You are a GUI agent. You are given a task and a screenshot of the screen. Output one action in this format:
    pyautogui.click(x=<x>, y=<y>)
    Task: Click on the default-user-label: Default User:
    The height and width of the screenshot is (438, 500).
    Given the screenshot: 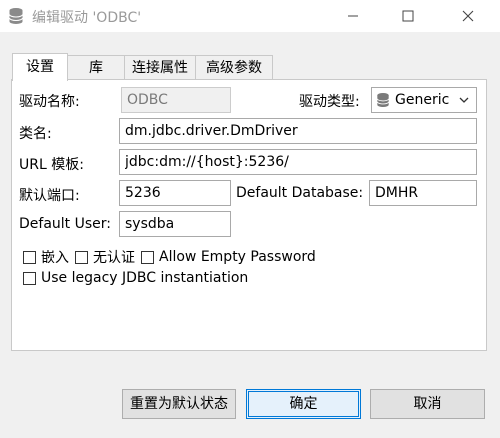 What is the action you would take?
    pyautogui.click(x=65, y=224)
    